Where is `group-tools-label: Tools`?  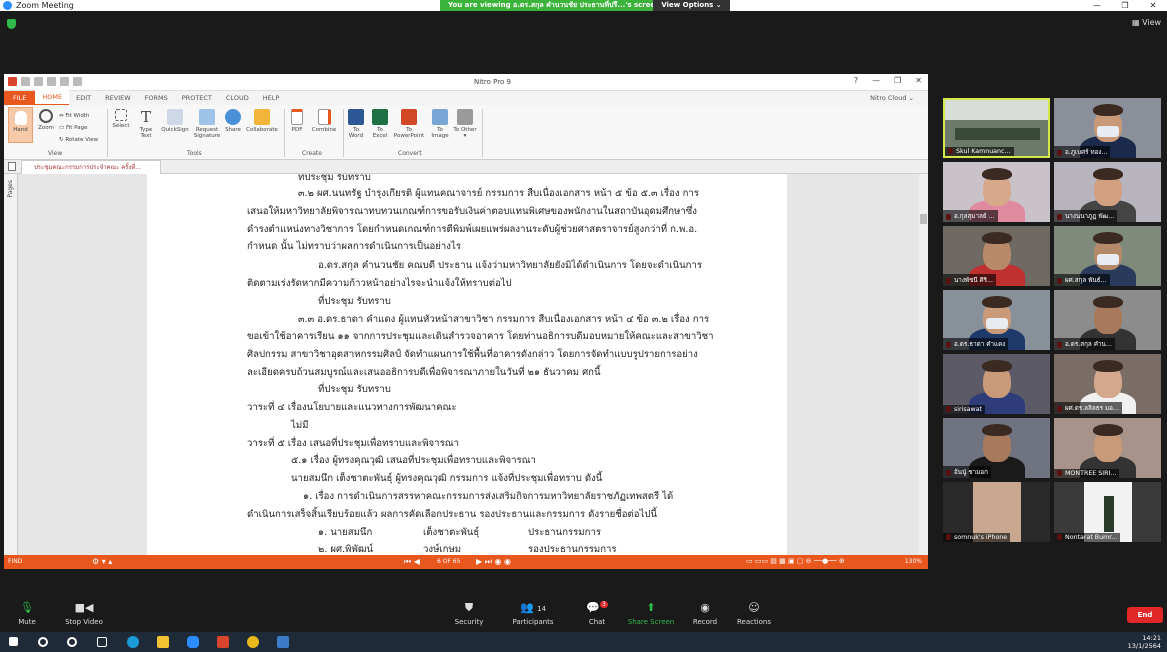 group-tools-label: Tools is located at coordinates (194, 153).